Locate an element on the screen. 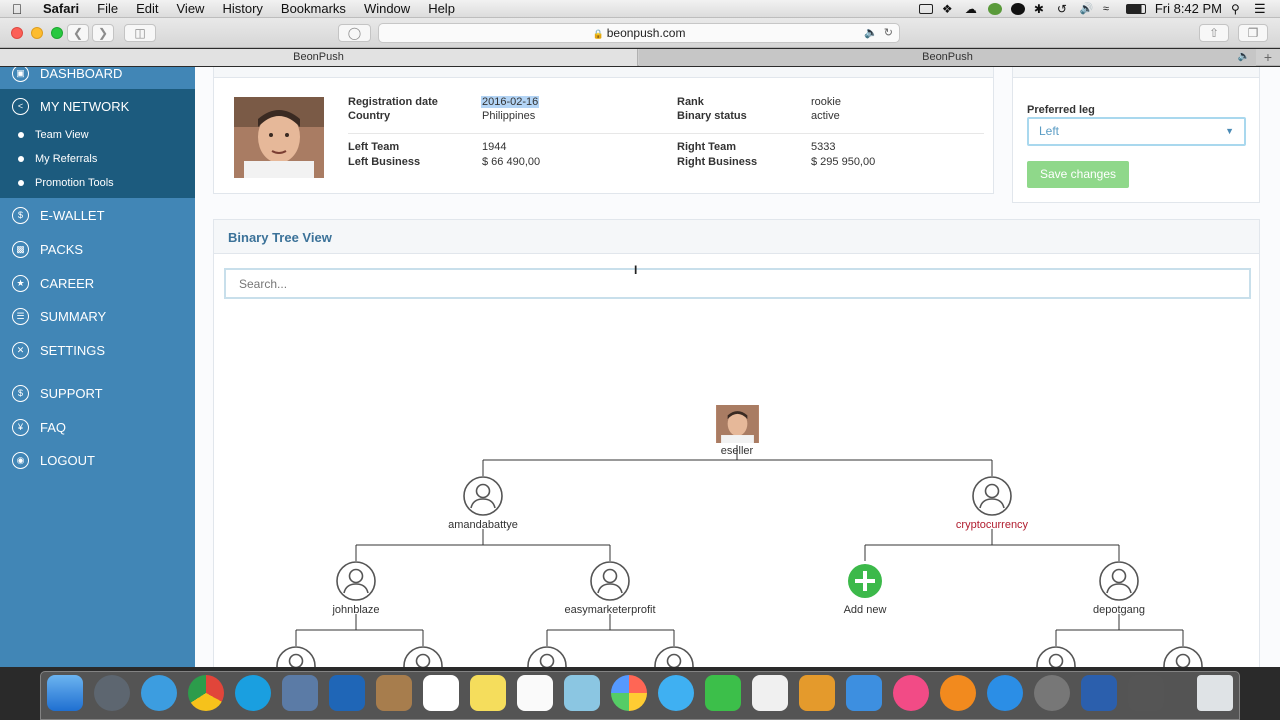 This screenshot has width=1280, height=720. menu-app-safari: Safari is located at coordinates (61, 8).